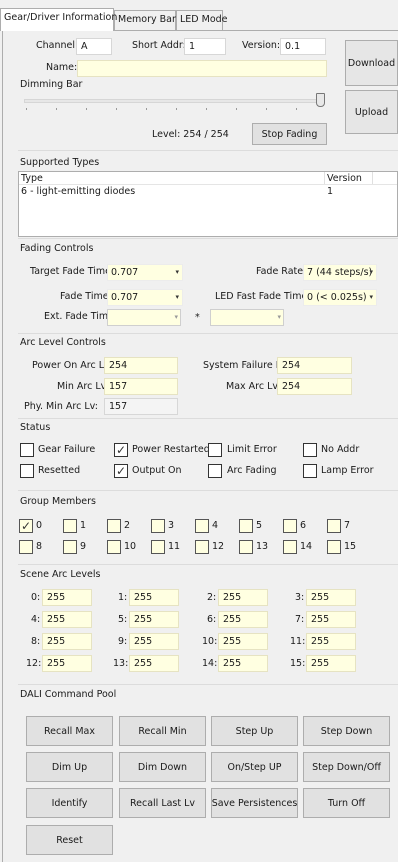 The height and width of the screenshot is (862, 398). I want to click on group-3-checkbox, so click(158, 526).